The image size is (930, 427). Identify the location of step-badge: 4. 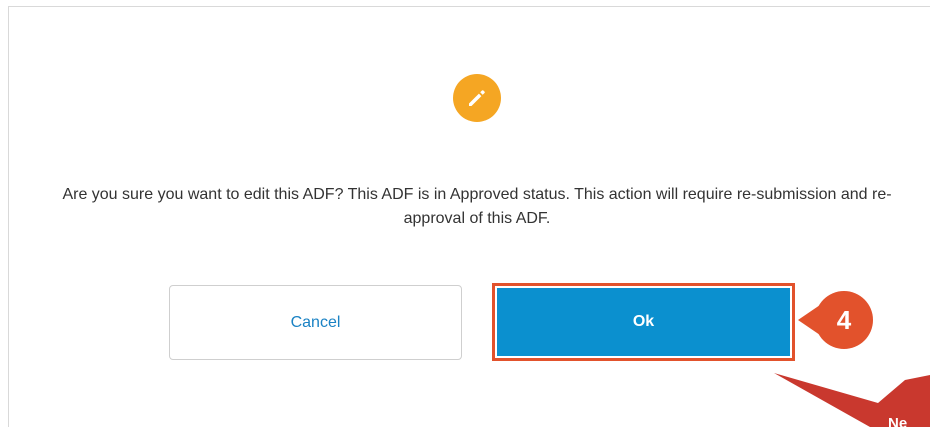
(844, 320).